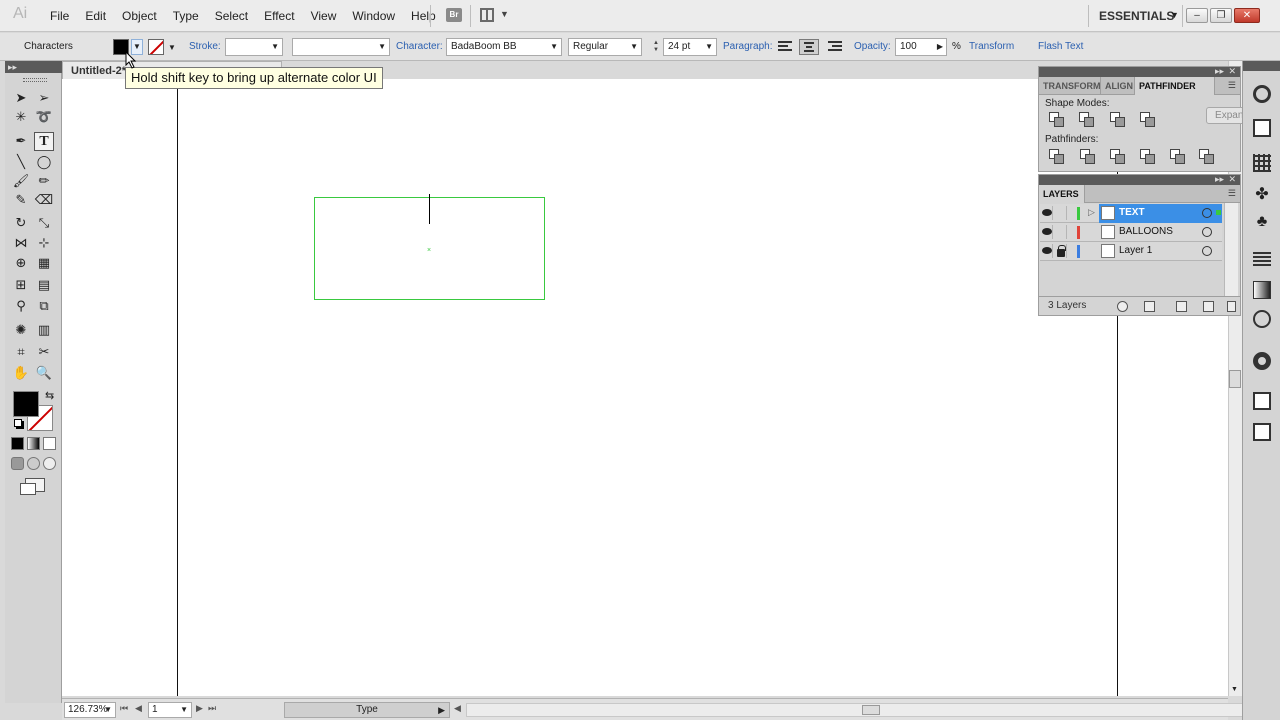 The height and width of the screenshot is (720, 1280). Describe the element at coordinates (1181, 306) in the screenshot. I see `create-sublayer-icon` at that location.